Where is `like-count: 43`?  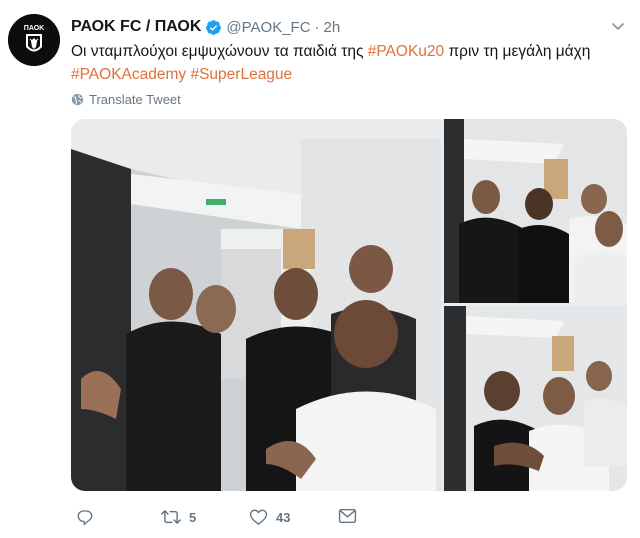 like-count: 43 is located at coordinates (283, 517).